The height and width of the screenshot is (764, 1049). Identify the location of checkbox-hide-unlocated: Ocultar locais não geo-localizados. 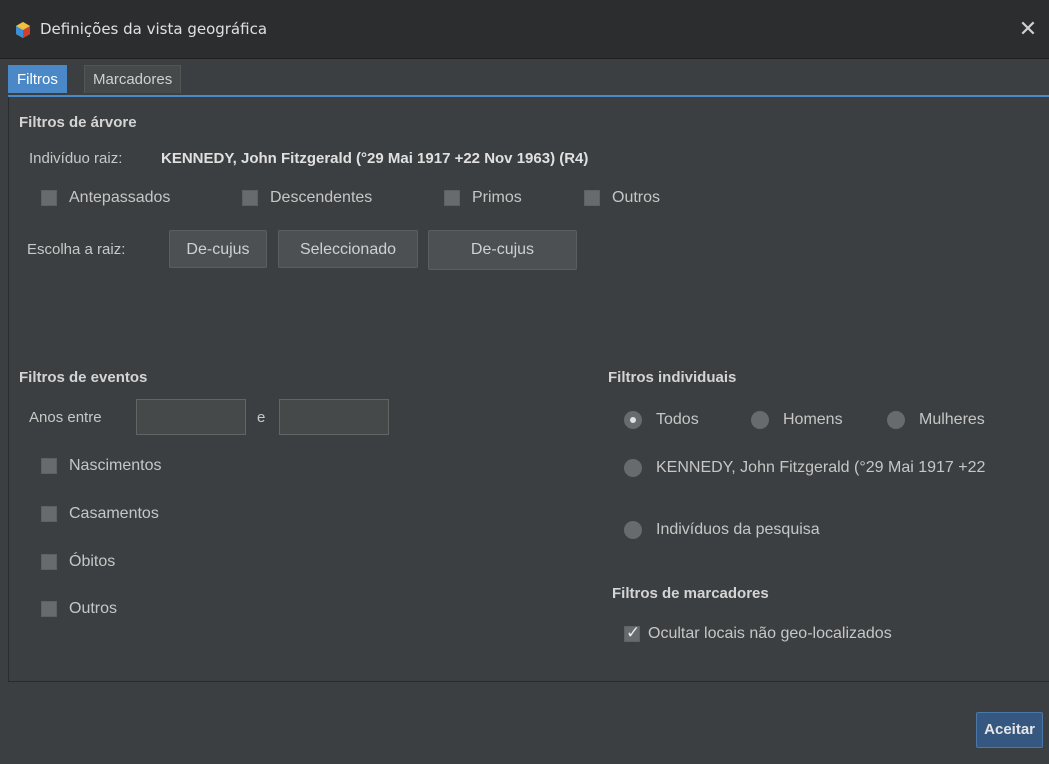
(758, 633).